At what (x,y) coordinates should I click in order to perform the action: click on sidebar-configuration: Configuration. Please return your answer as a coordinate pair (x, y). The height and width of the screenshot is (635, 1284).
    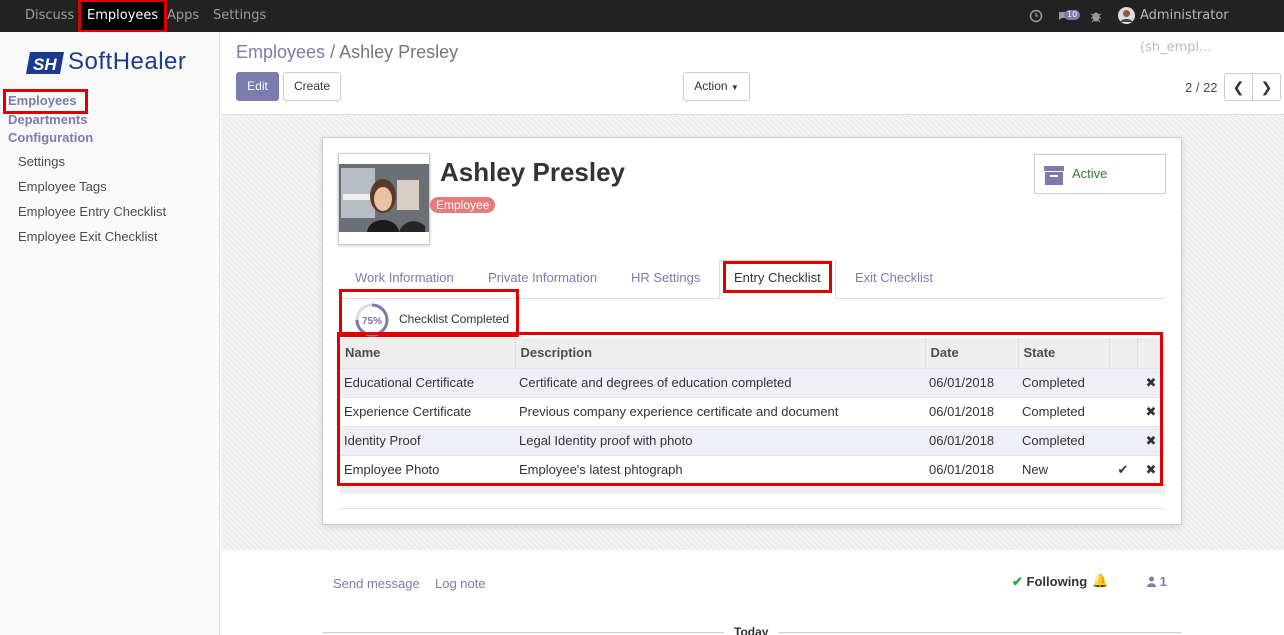
    Looking at the image, I should click on (50, 137).